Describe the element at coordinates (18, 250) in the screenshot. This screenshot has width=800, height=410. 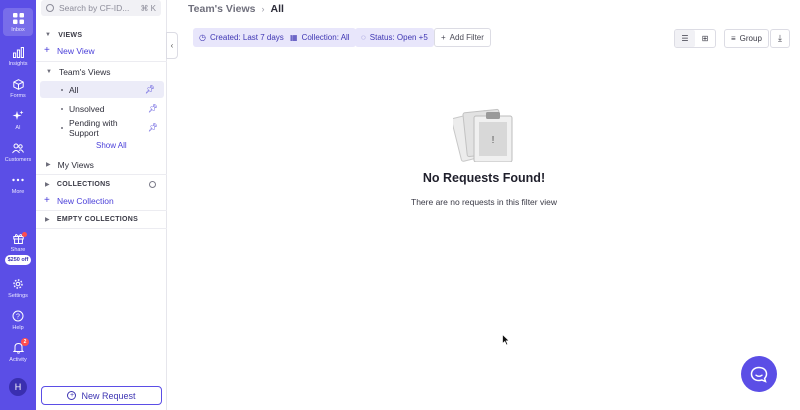
I see `rail-label: Share` at that location.